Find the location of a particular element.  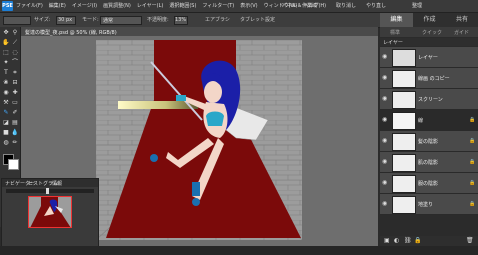

subtab-guided: ガイド is located at coordinates (461, 32).